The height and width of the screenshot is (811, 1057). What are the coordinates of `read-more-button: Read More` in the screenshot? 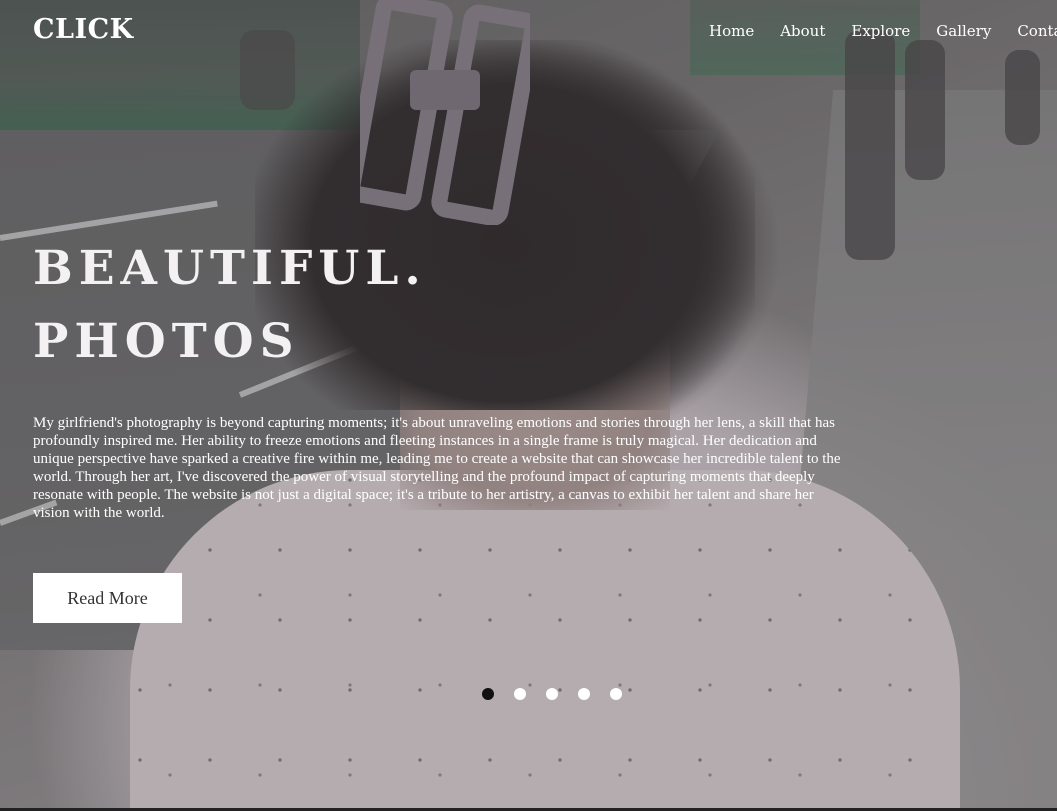 It's located at (107, 598).